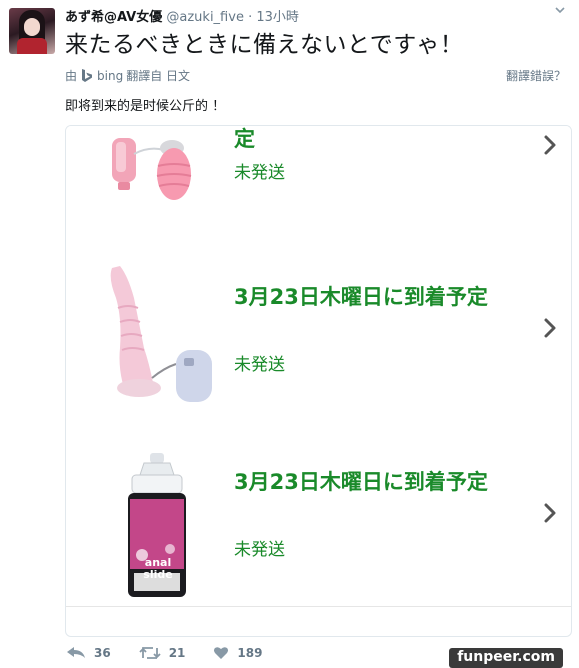 This screenshot has width=579, height=668. I want to click on translated-text: 即将到来的是时候公斤的 ！, so click(145, 106).